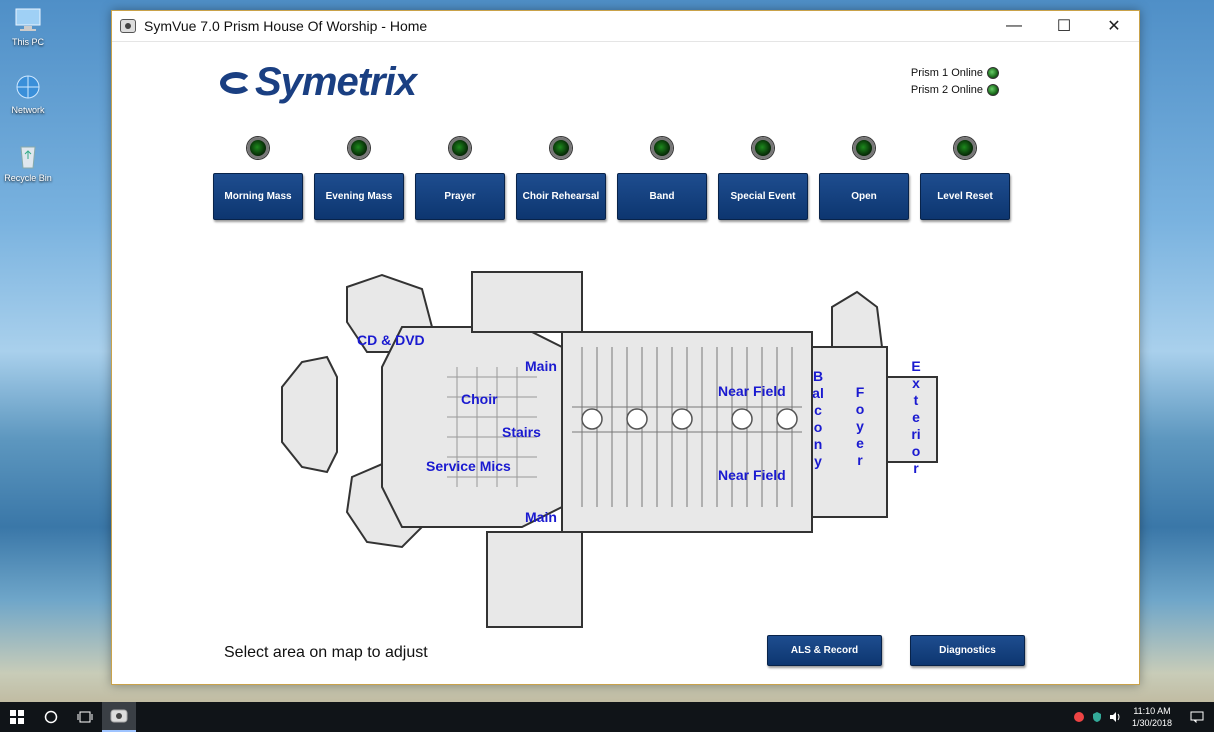 Image resolution: width=1214 pixels, height=732 pixels. I want to click on map-area-choir: Choir, so click(479, 399).